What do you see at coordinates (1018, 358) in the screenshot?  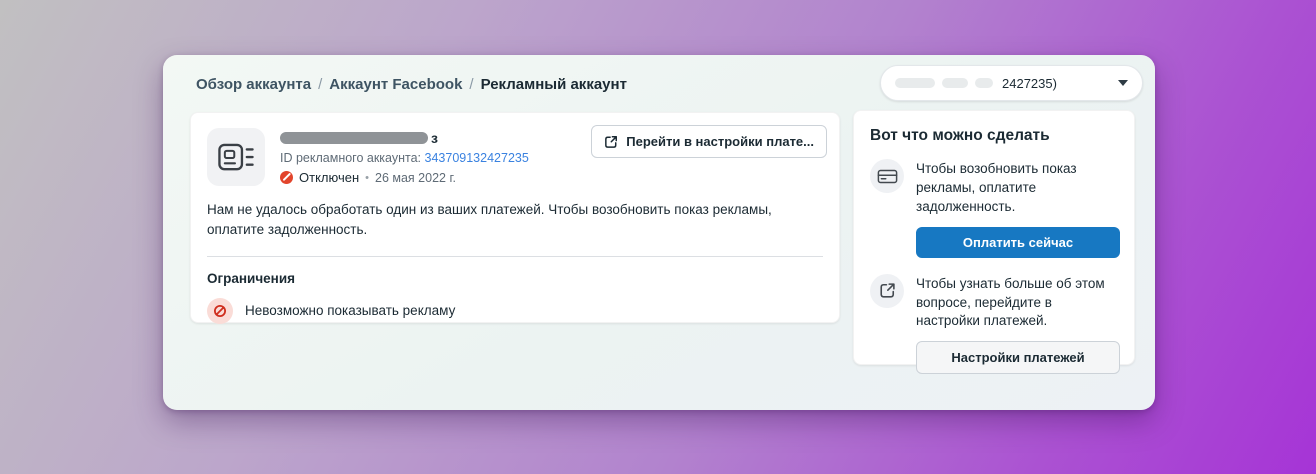 I see `payment-settings-button: Настройки платежей` at bounding box center [1018, 358].